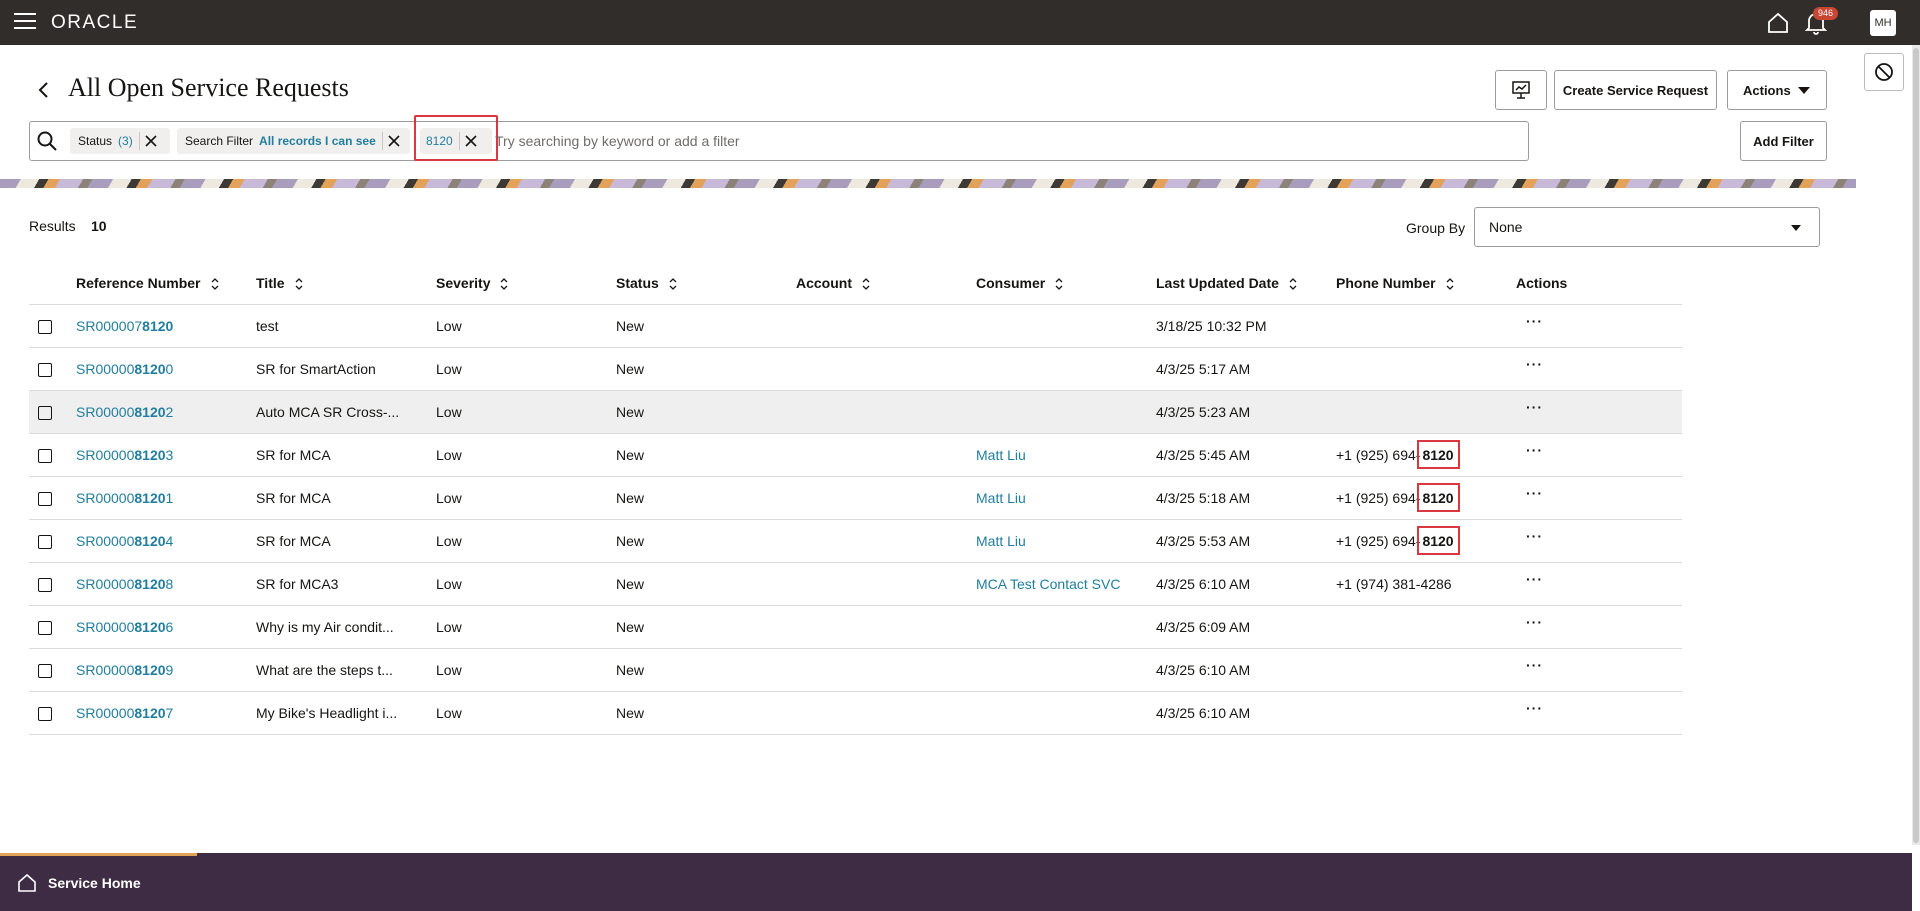 The height and width of the screenshot is (911, 1920). I want to click on column-header-phone-number: Phone Number, so click(1426, 283).